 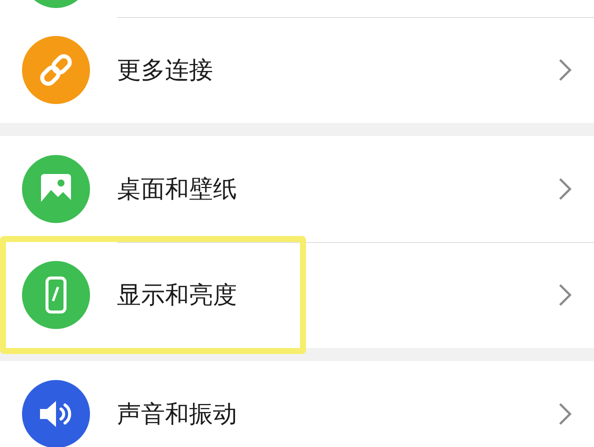 What do you see at coordinates (337, 189) in the screenshot?
I see `setting-label: 桌面和壁纸` at bounding box center [337, 189].